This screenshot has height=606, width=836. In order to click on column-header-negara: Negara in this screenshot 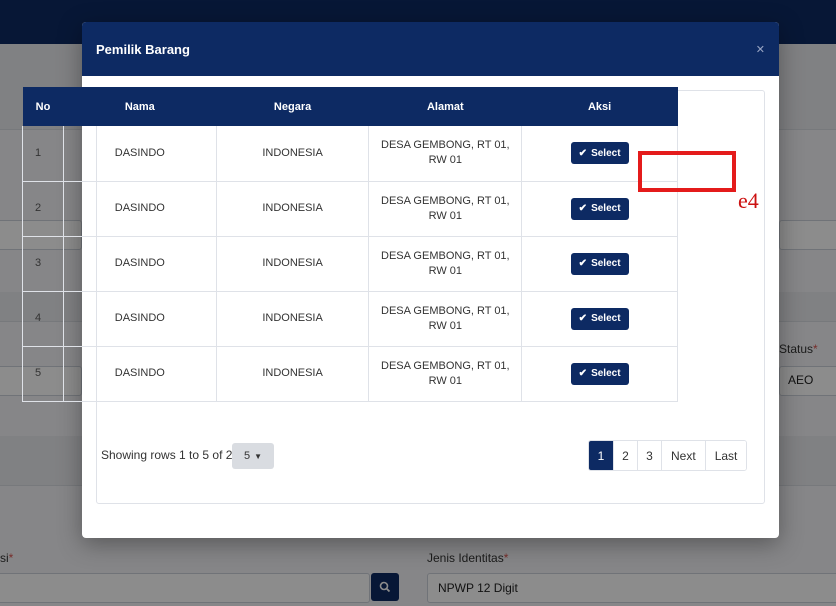, I will do `click(292, 106)`.